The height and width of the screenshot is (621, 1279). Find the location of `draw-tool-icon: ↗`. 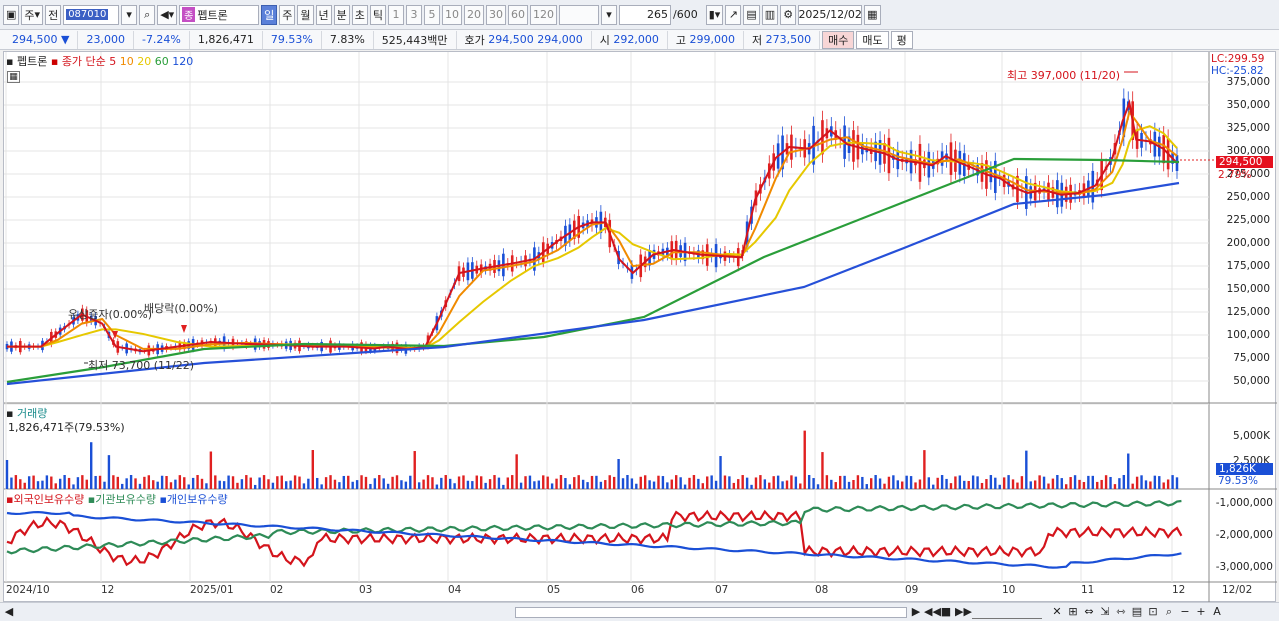

draw-tool-icon: ↗ is located at coordinates (733, 14).